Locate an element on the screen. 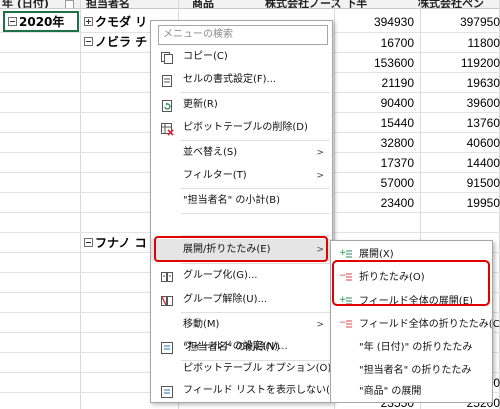 This screenshot has height=409, width=500. year-row-label: 2020年 is located at coordinates (36, 22).